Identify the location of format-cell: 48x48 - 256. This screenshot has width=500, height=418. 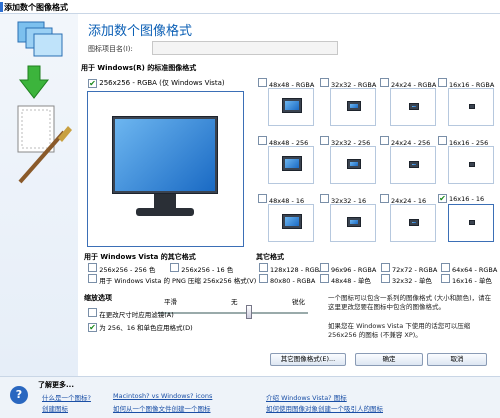
(286, 160).